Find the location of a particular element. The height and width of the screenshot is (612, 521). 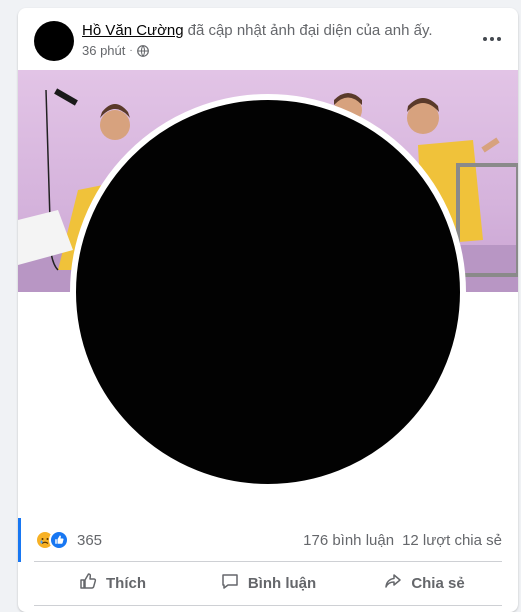

more-options-icon is located at coordinates (492, 39).